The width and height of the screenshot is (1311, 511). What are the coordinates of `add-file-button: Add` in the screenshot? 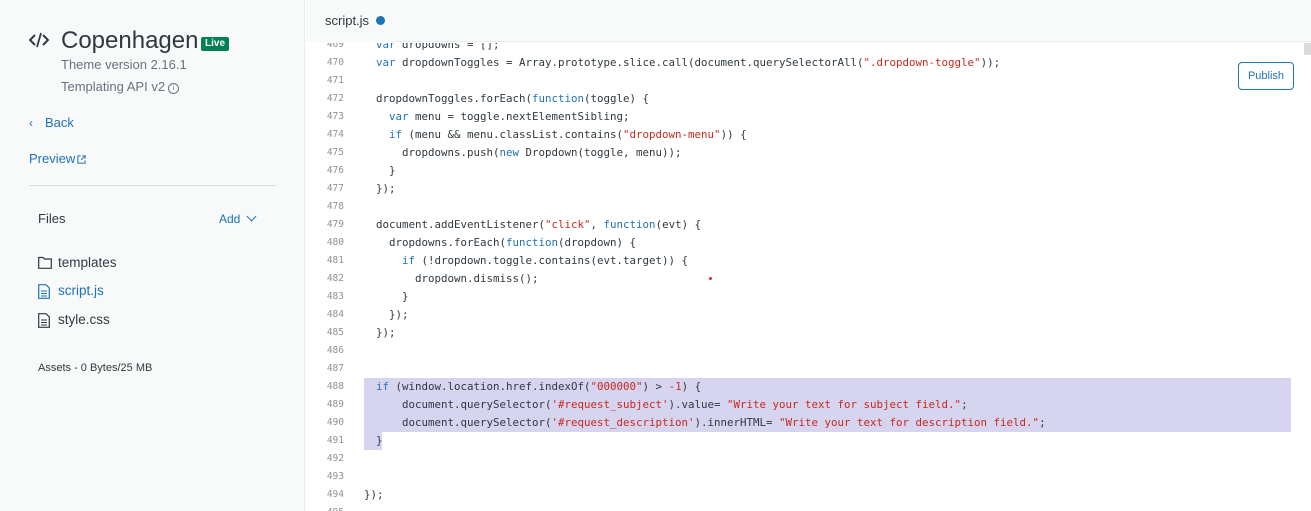 It's located at (238, 218).